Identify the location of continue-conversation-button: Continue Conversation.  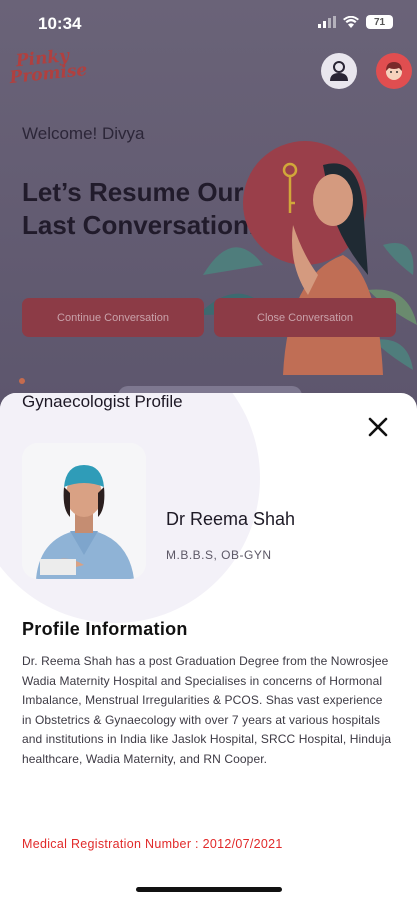
(113, 317).